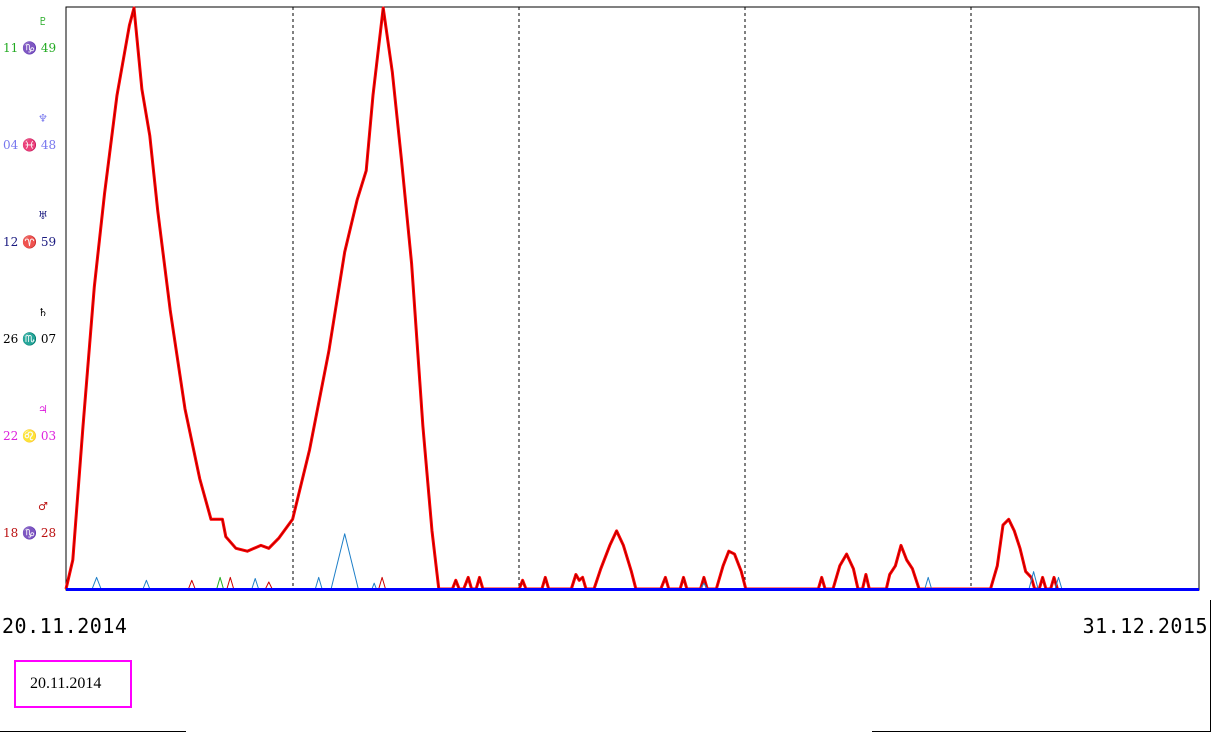 This screenshot has width=1214, height=734. Describe the element at coordinates (30, 533) in the screenshot. I see `planet-position-label: 18 ♑ 28` at that location.